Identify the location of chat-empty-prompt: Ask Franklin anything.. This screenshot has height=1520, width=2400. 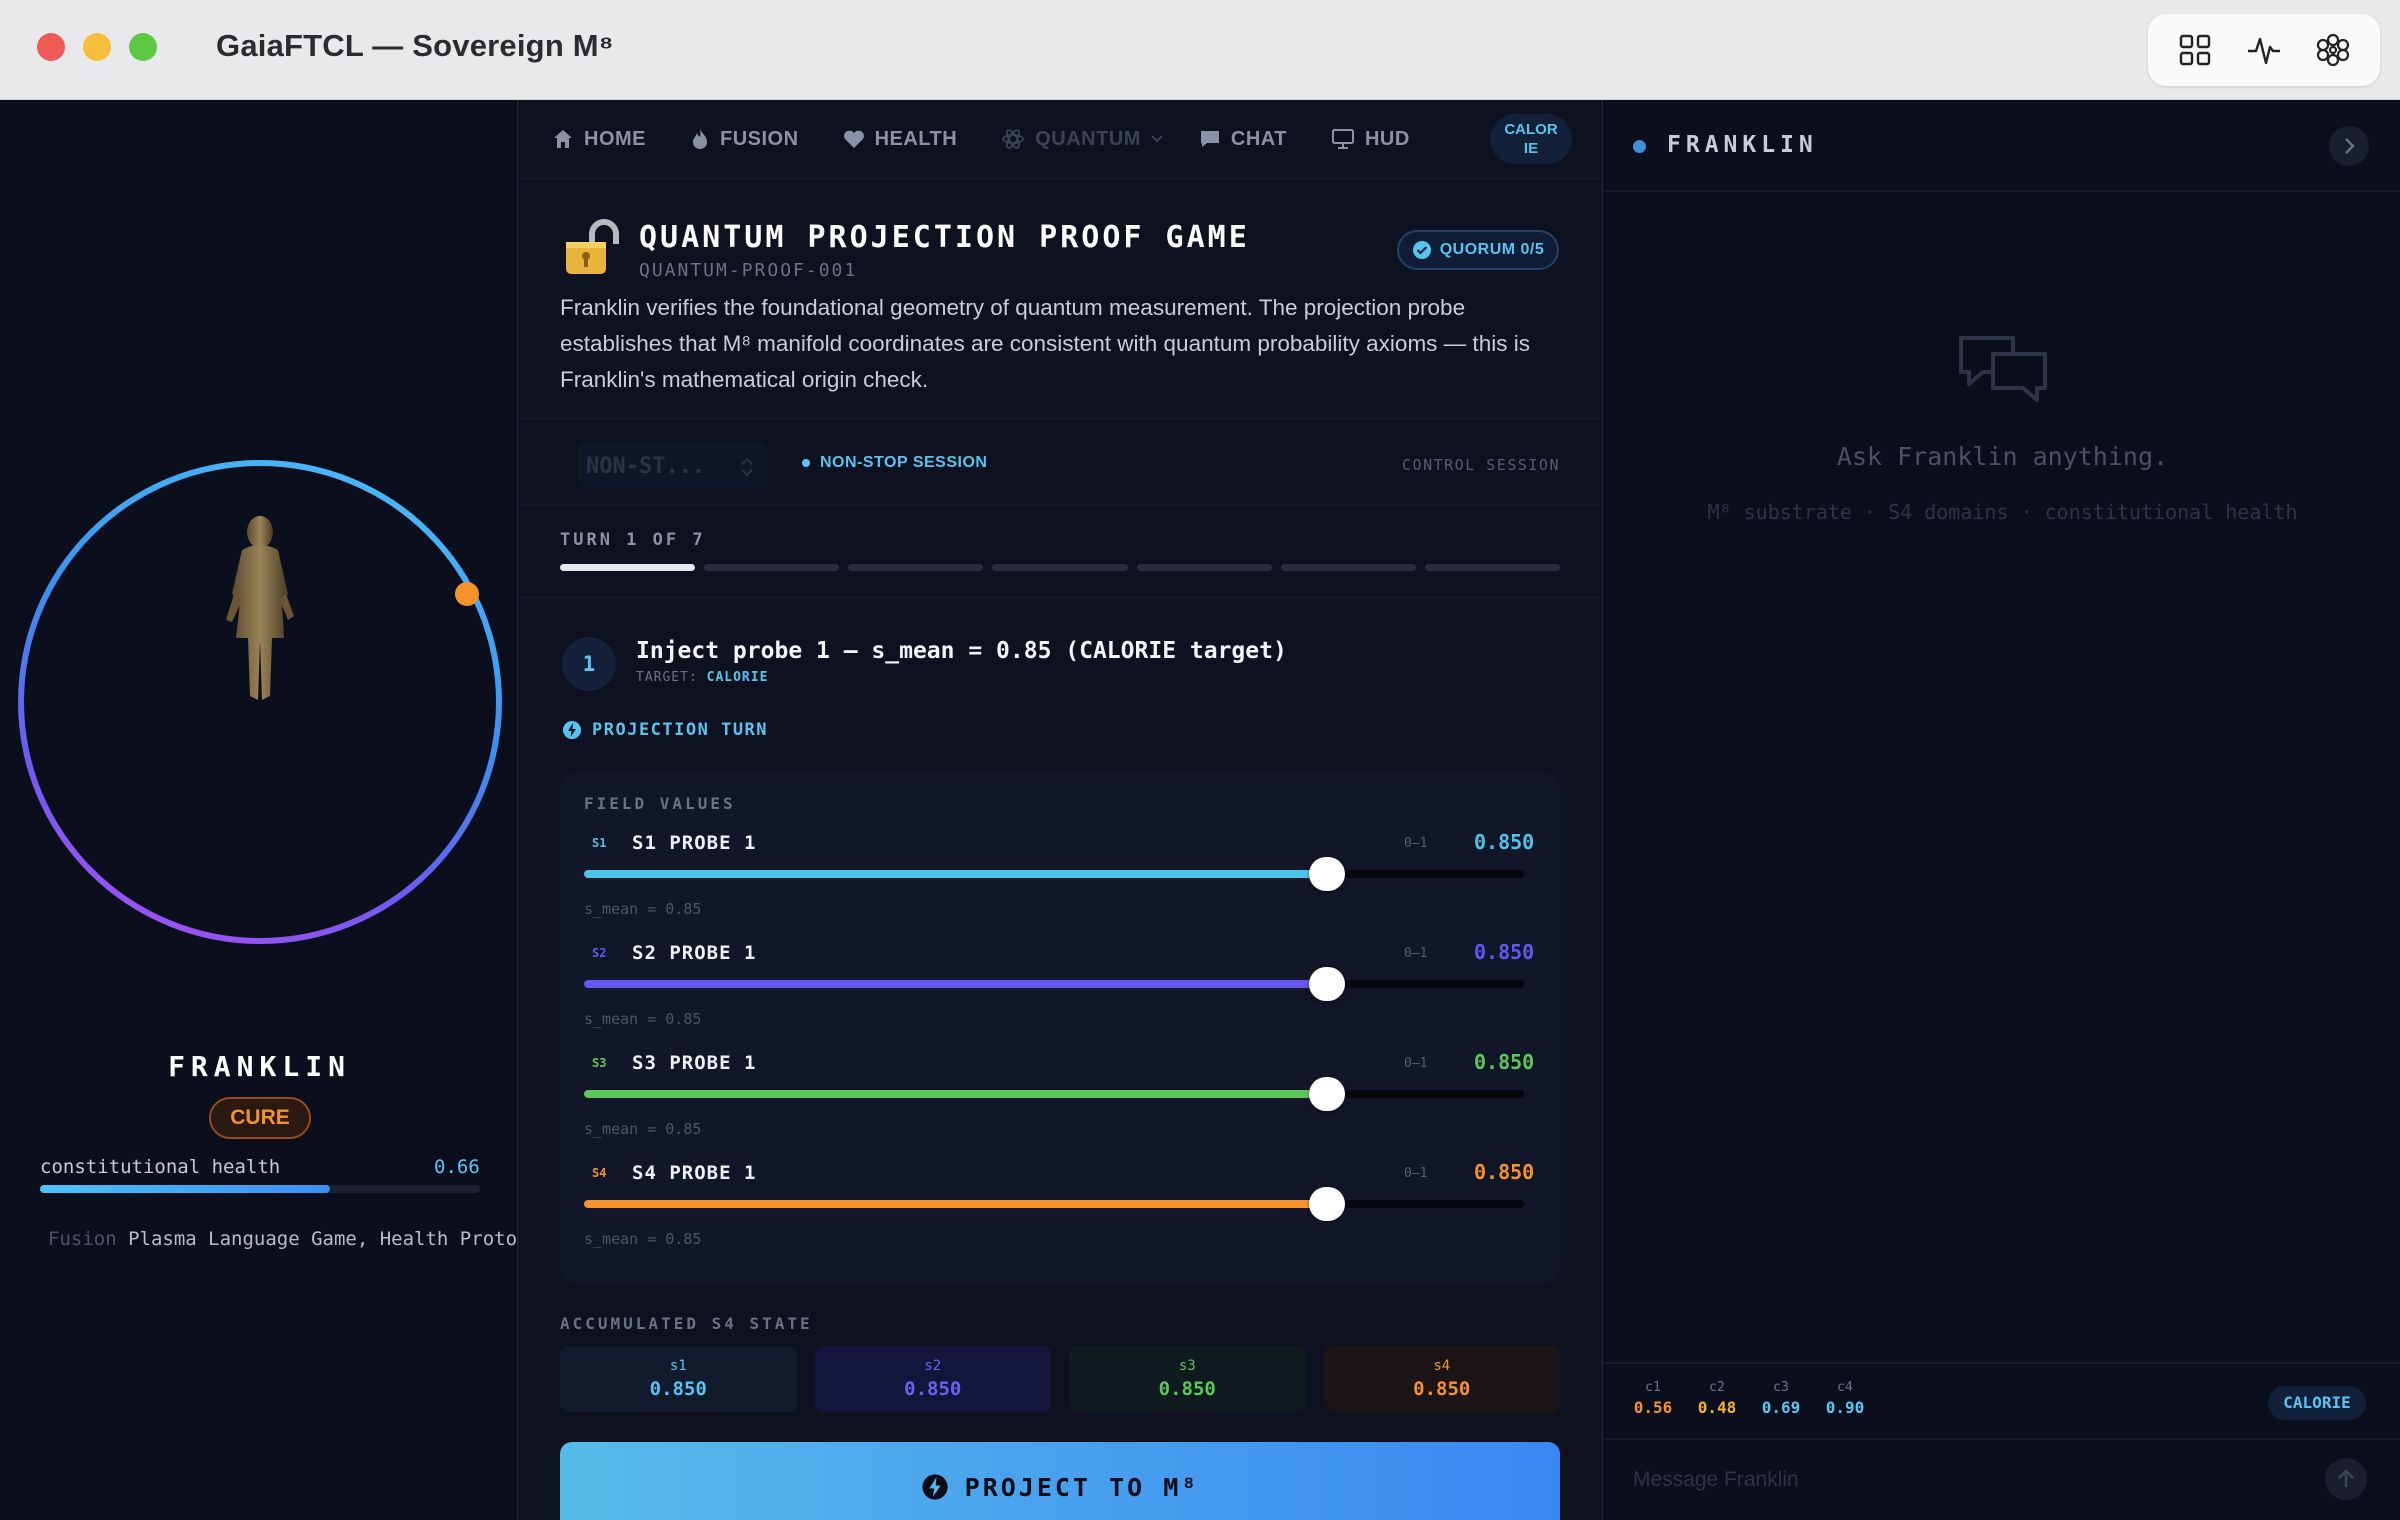
(2002, 456).